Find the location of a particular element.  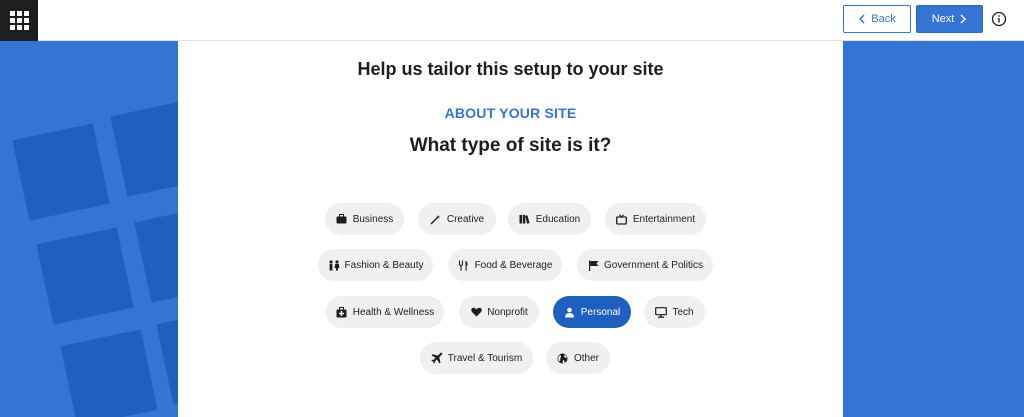

back-button-label: Back is located at coordinates (883, 19).